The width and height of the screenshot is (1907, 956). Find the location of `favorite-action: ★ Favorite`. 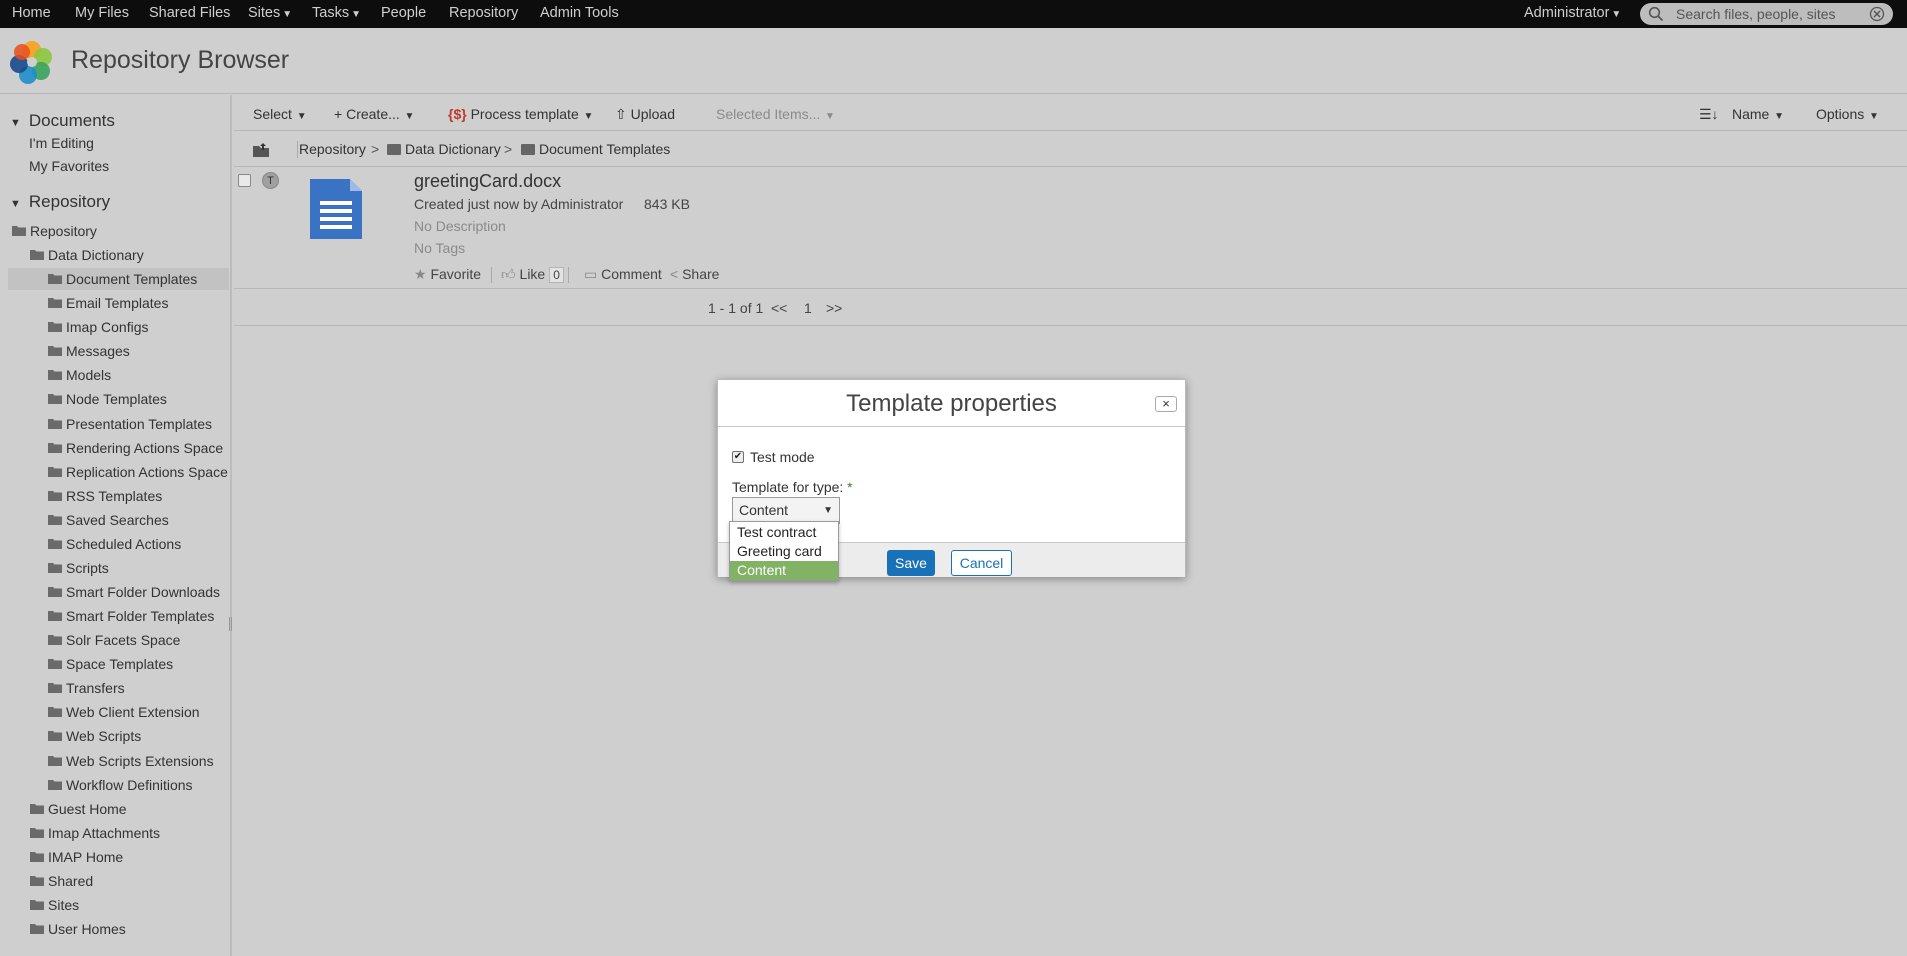

favorite-action: ★ Favorite is located at coordinates (447, 274).